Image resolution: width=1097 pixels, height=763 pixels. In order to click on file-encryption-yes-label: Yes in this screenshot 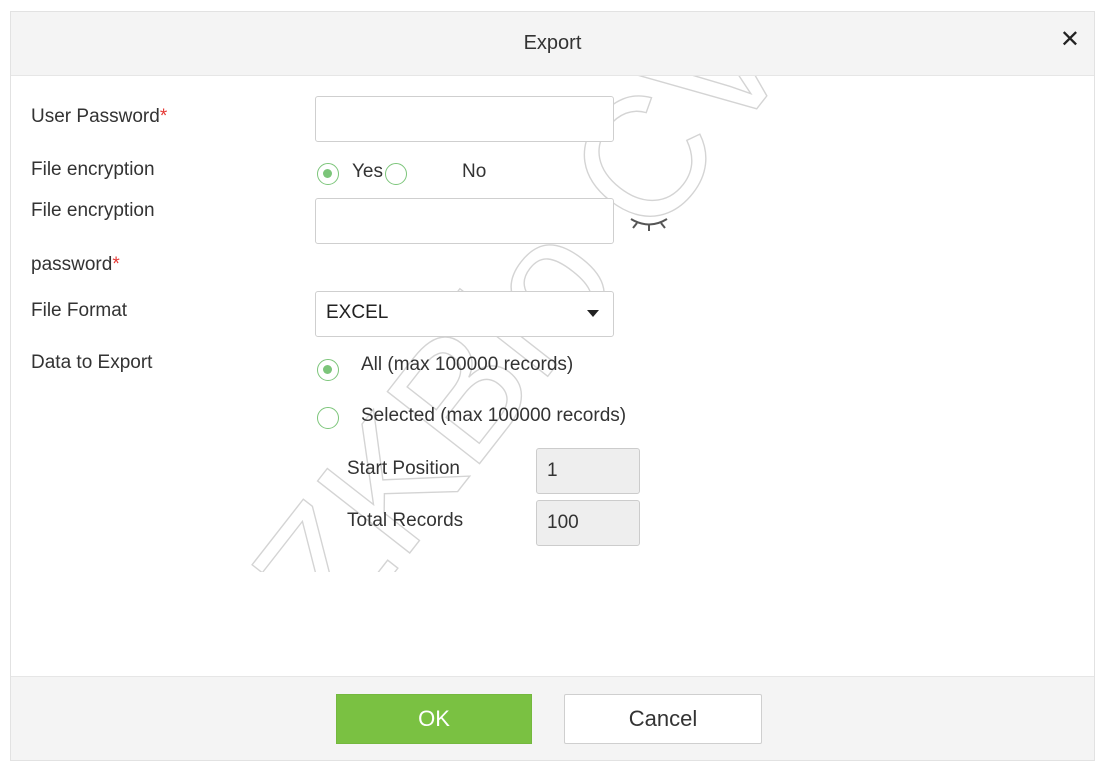, I will do `click(367, 171)`.